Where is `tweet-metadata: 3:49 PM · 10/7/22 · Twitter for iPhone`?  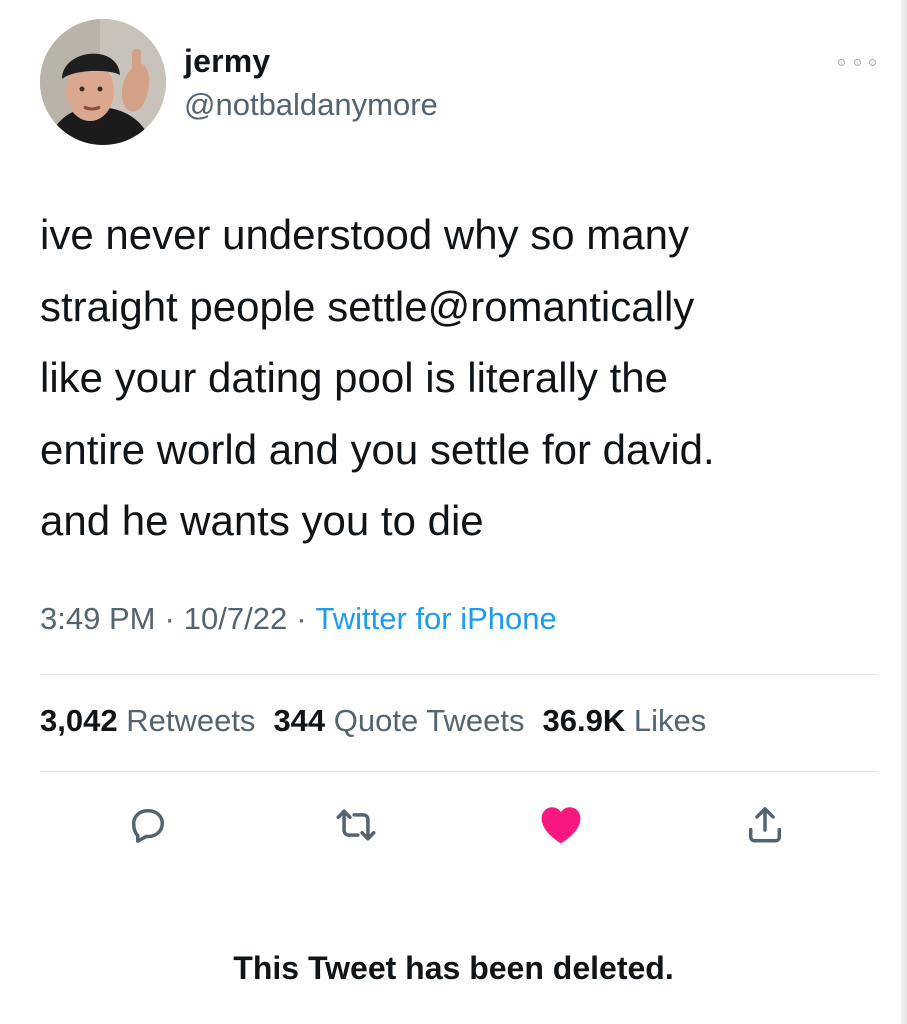
tweet-metadata: 3:49 PM · 10/7/22 · Twitter for iPhone is located at coordinates (298, 619).